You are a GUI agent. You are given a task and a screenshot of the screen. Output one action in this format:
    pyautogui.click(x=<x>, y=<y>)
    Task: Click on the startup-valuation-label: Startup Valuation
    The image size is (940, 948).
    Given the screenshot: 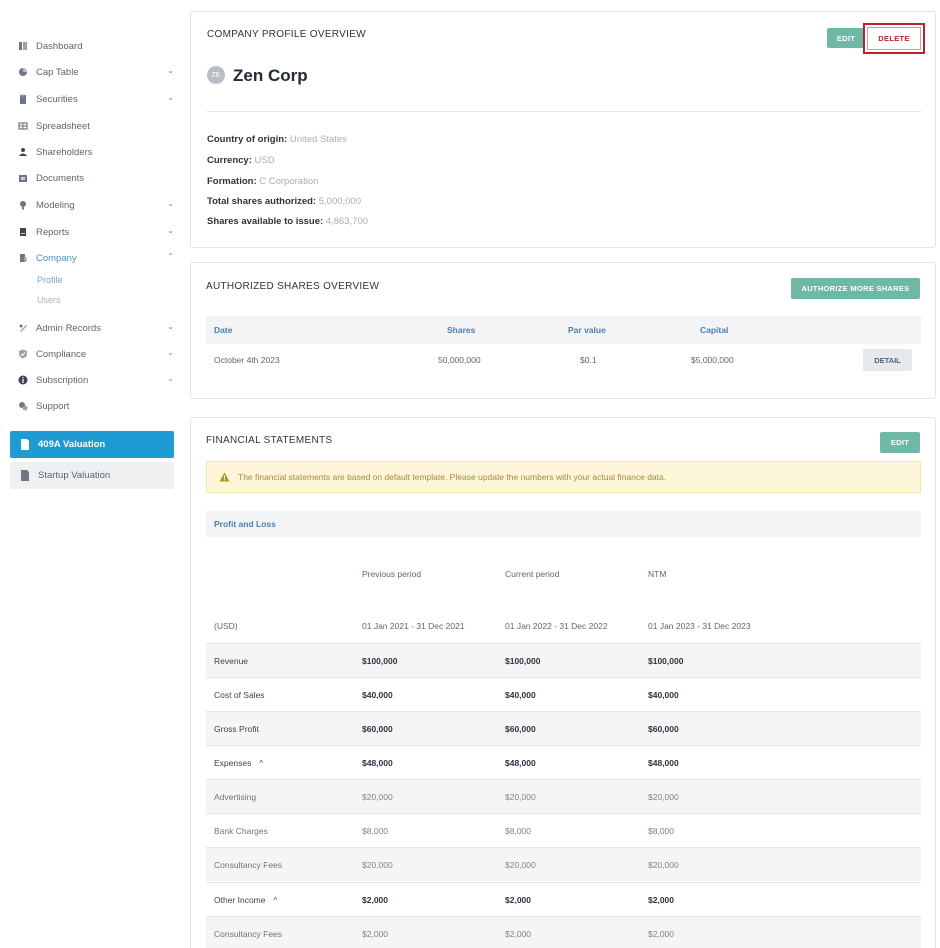 What is the action you would take?
    pyautogui.click(x=74, y=475)
    